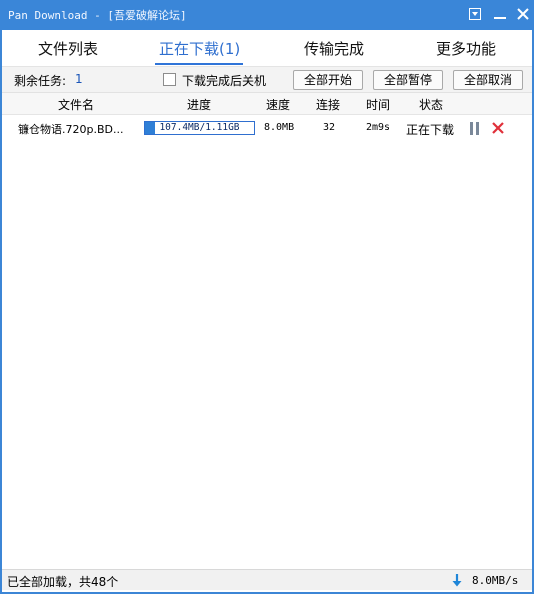  I want to click on remaining-tasks-label: 剩余任务:, so click(40, 81).